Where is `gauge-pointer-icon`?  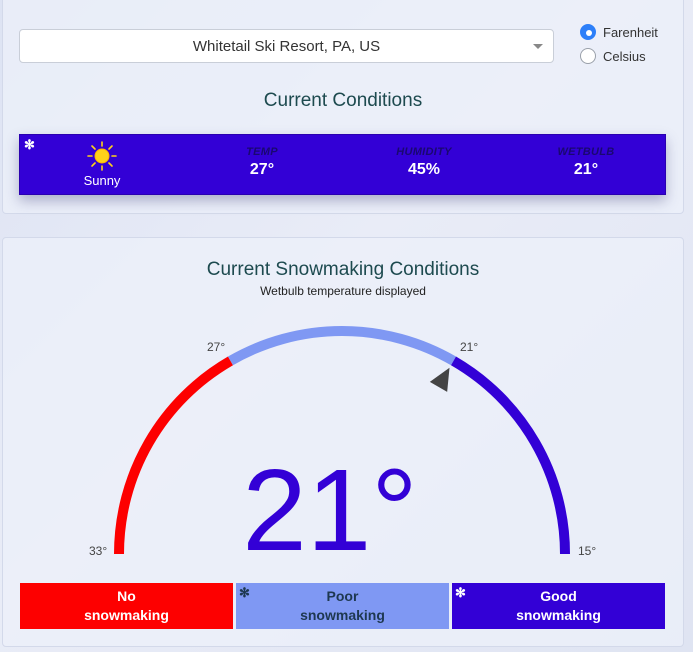
gauge-pointer-icon is located at coordinates (439, 379).